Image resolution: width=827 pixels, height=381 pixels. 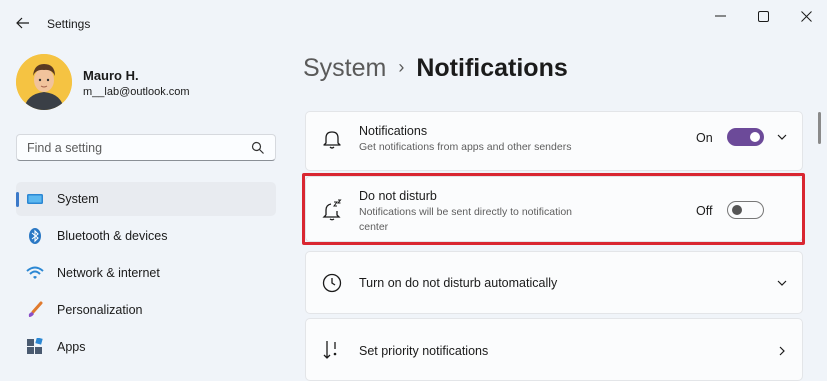 I want to click on search-placeholder: Find a setting, so click(x=65, y=148).